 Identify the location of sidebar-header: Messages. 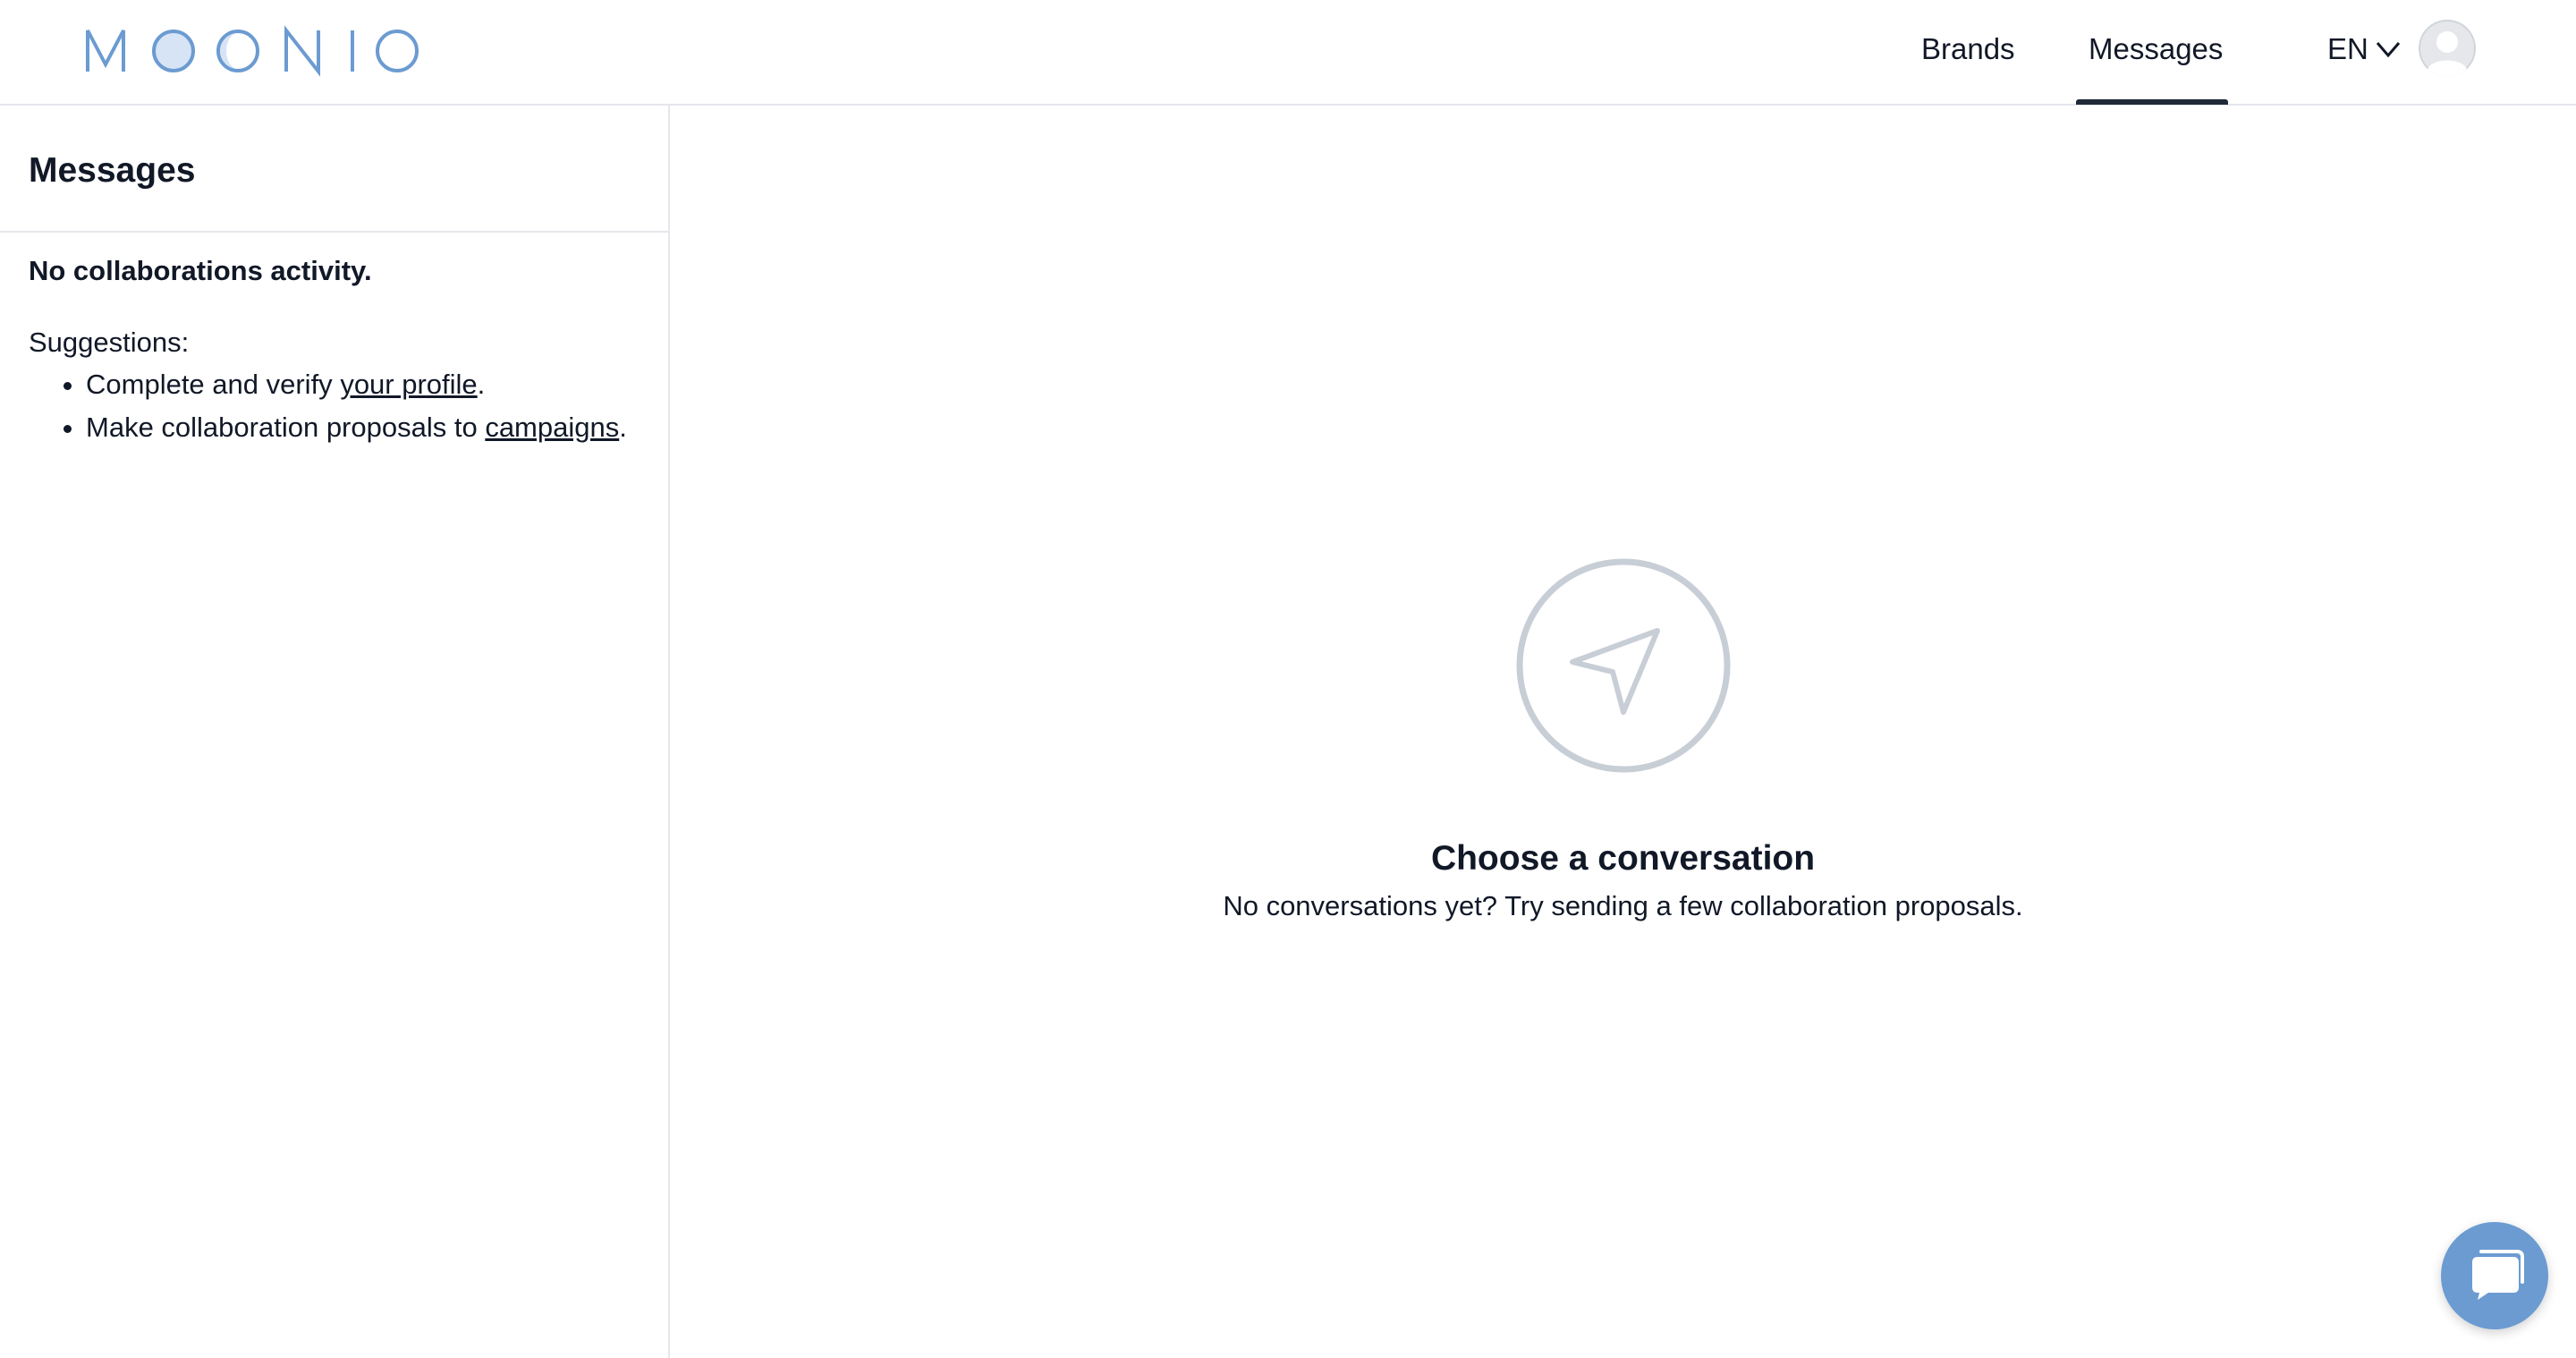
(334, 170).